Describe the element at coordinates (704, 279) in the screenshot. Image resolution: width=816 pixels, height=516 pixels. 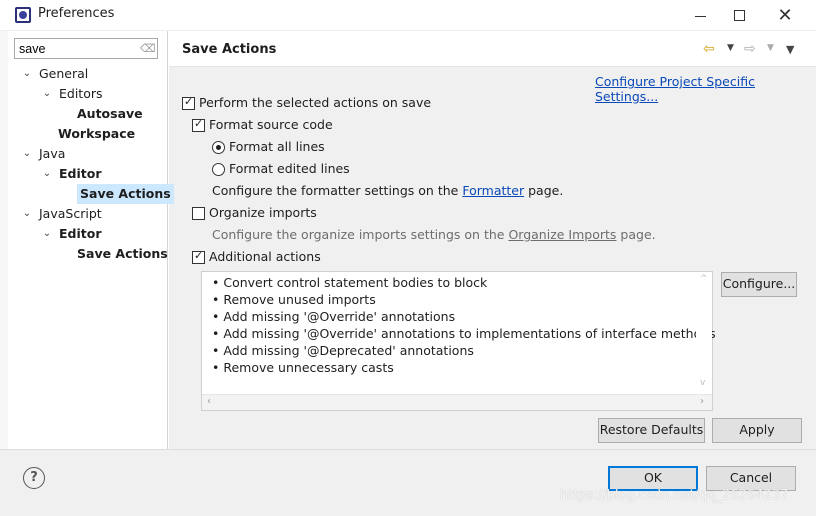
I see `scroll-up-icon: ^` at that location.